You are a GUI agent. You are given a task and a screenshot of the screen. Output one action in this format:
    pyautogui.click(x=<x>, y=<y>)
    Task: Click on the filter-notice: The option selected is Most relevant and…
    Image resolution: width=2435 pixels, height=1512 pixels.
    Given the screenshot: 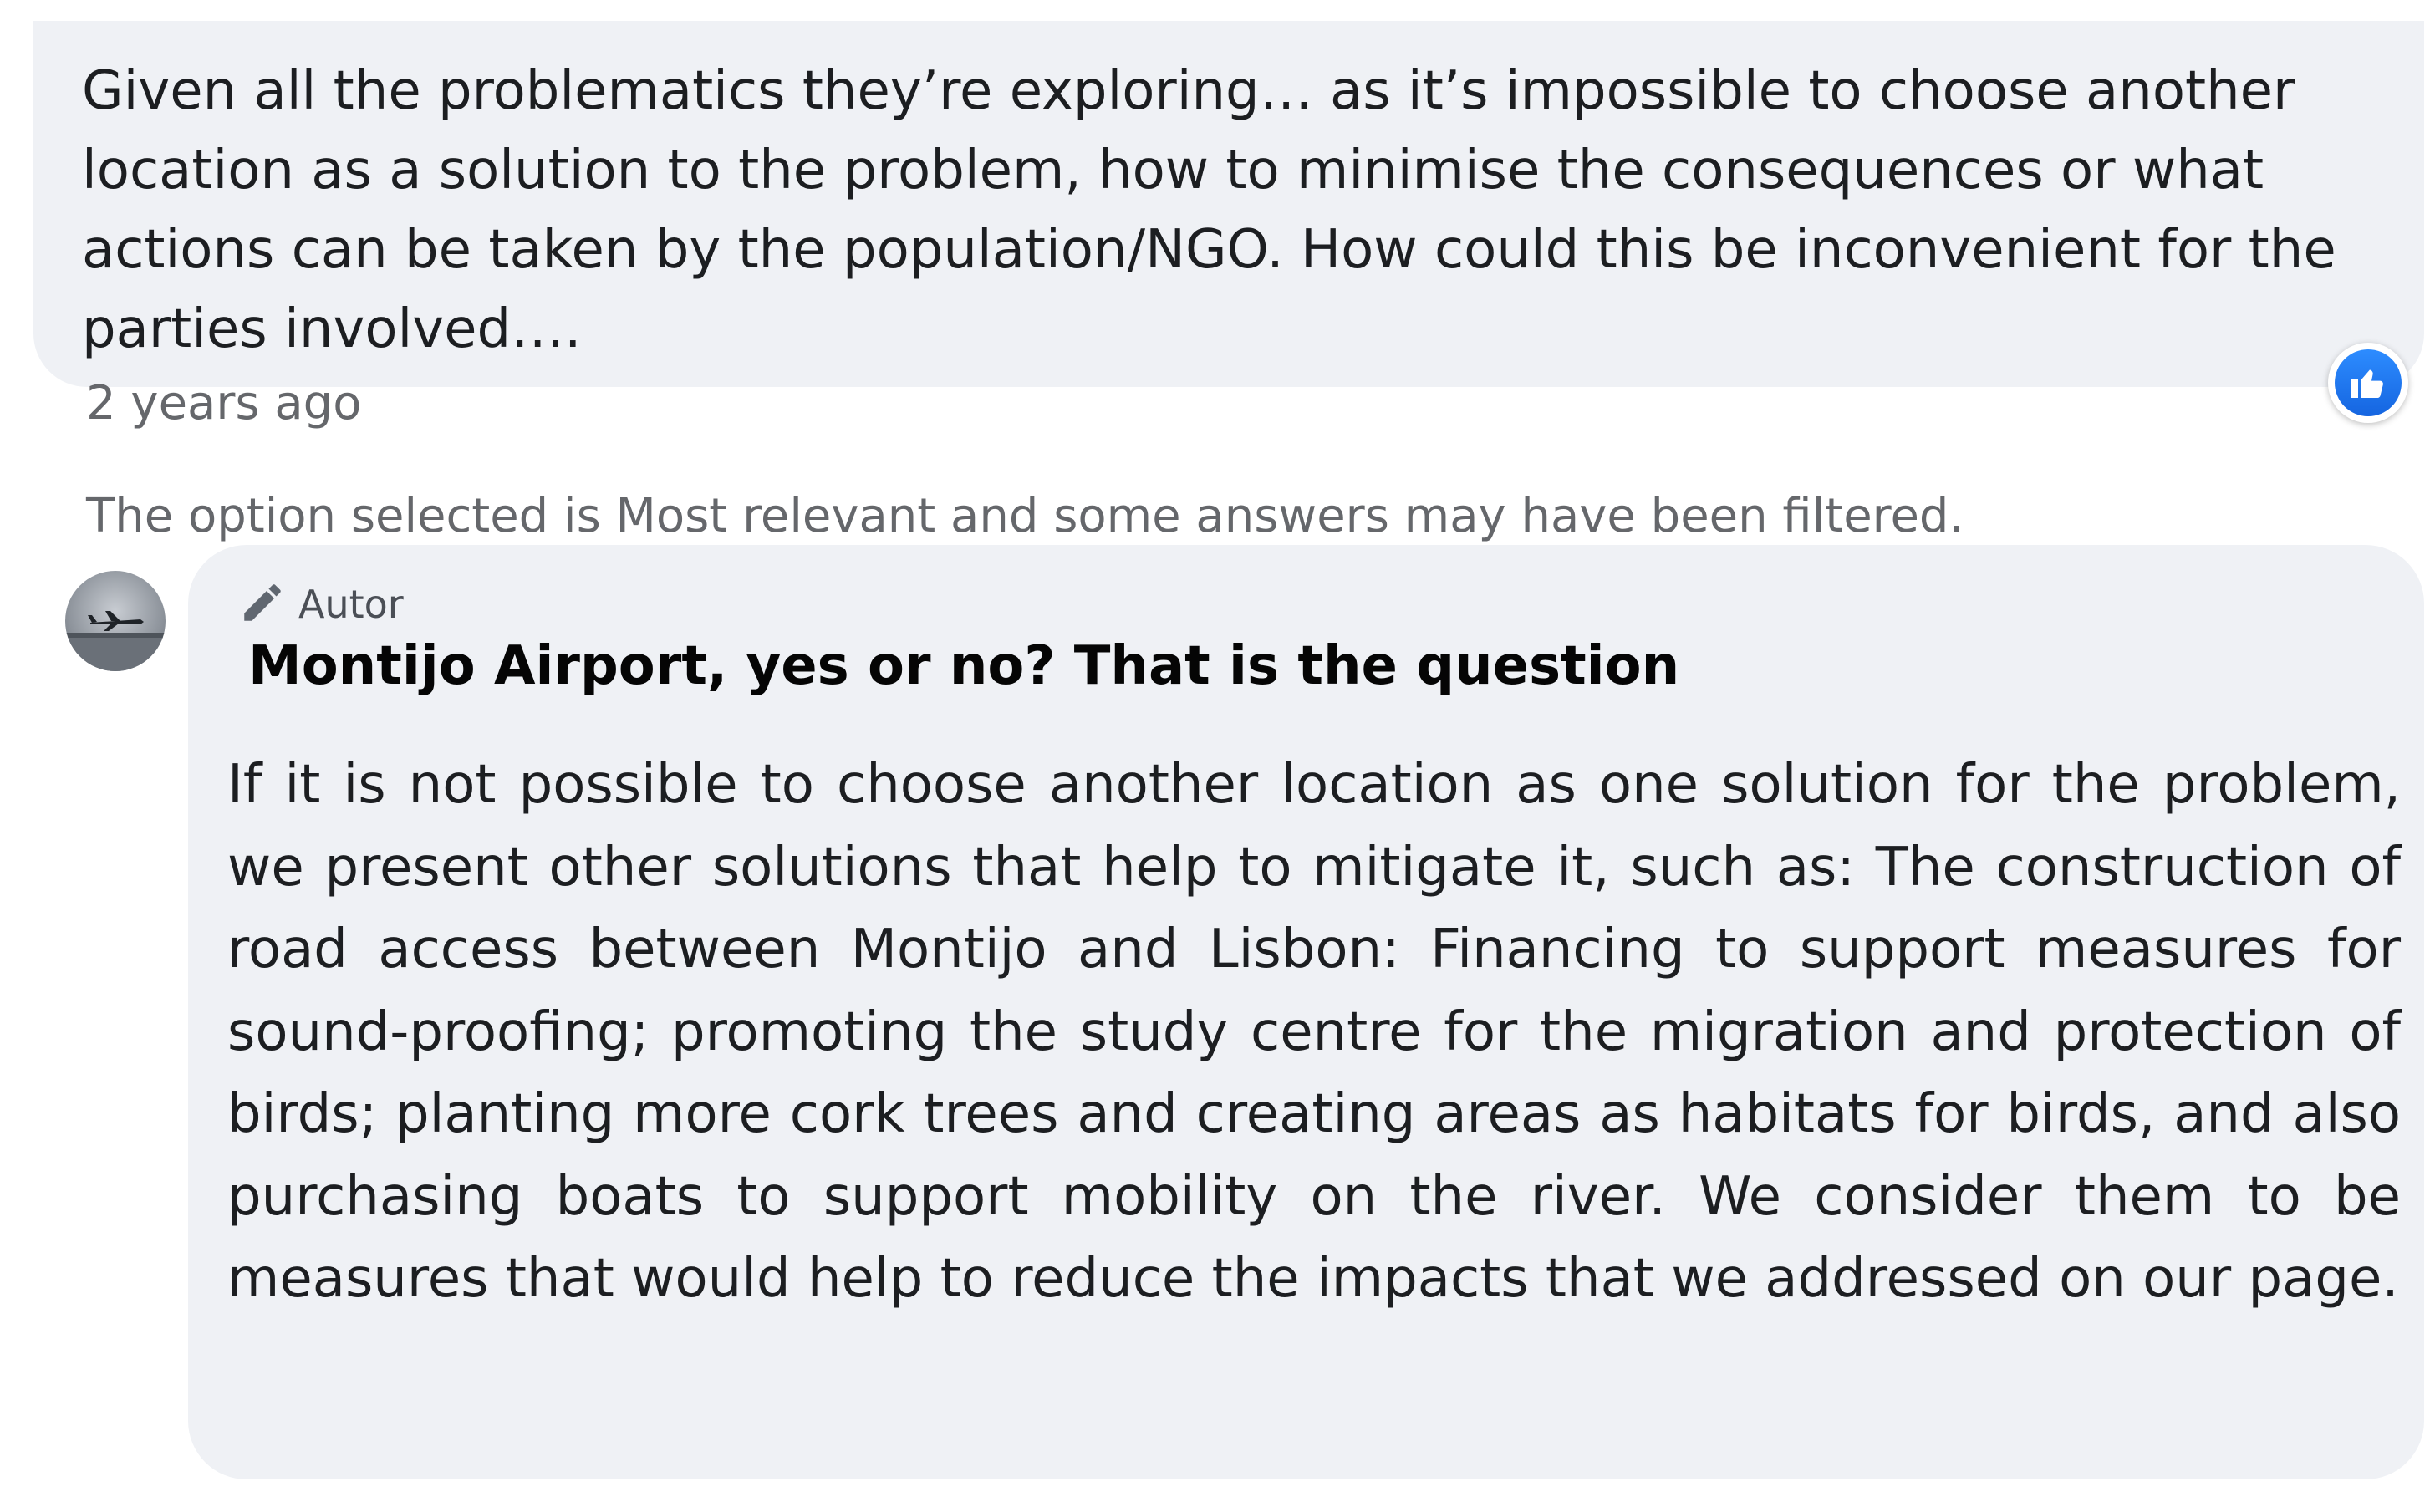 What is the action you would take?
    pyautogui.click(x=1025, y=516)
    